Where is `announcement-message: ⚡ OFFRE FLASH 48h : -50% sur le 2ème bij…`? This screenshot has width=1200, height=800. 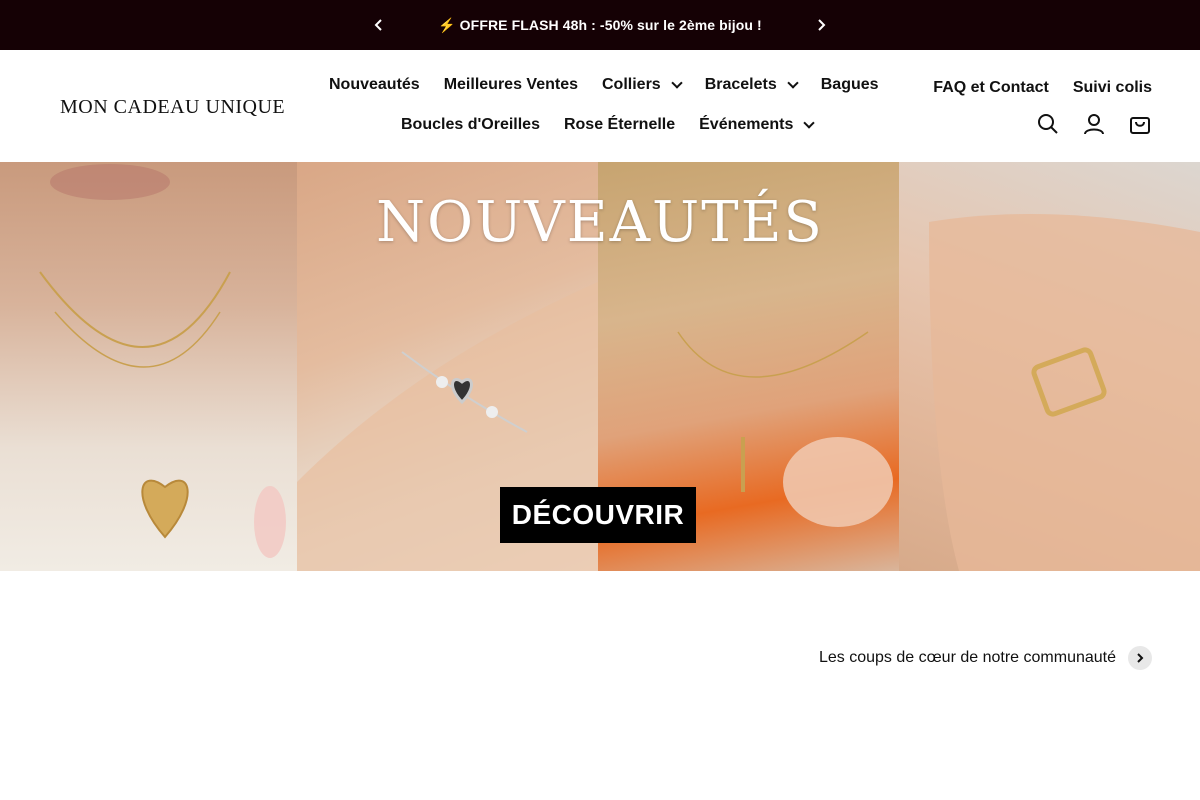 announcement-message: ⚡ OFFRE FLASH 48h : -50% sur le 2ème bij… is located at coordinates (600, 24).